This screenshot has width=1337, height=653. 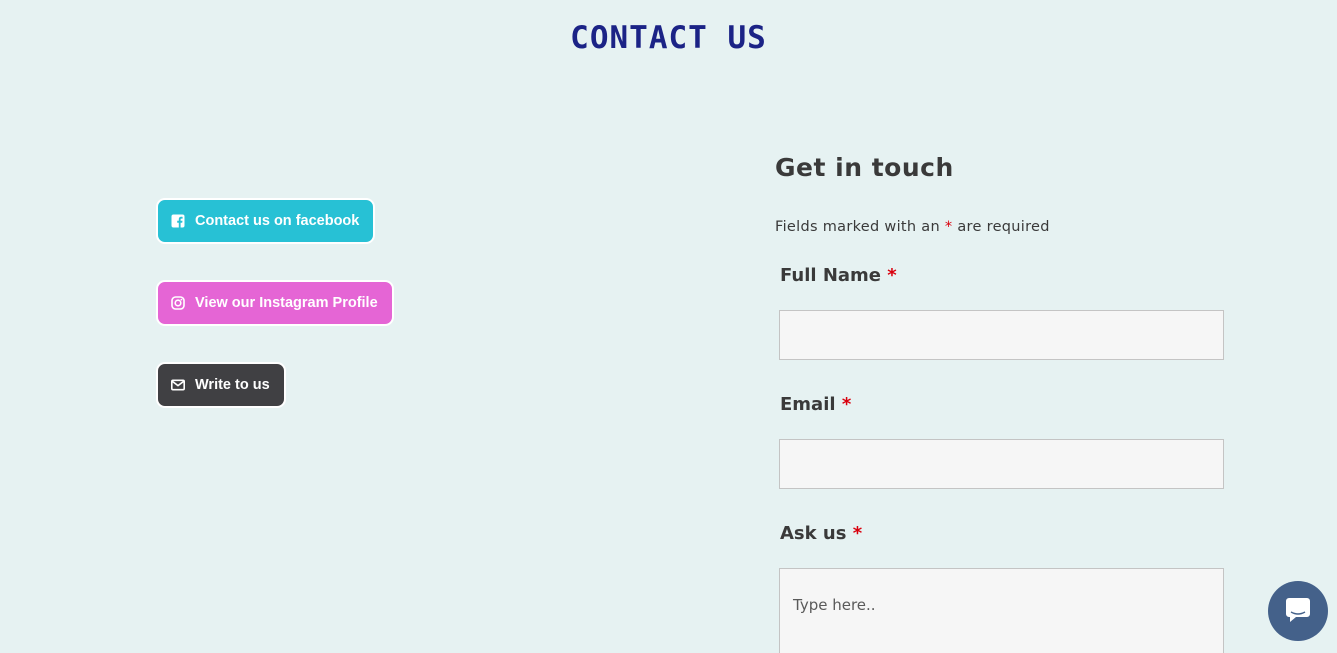 I want to click on required-note-star: *, so click(x=948, y=227).